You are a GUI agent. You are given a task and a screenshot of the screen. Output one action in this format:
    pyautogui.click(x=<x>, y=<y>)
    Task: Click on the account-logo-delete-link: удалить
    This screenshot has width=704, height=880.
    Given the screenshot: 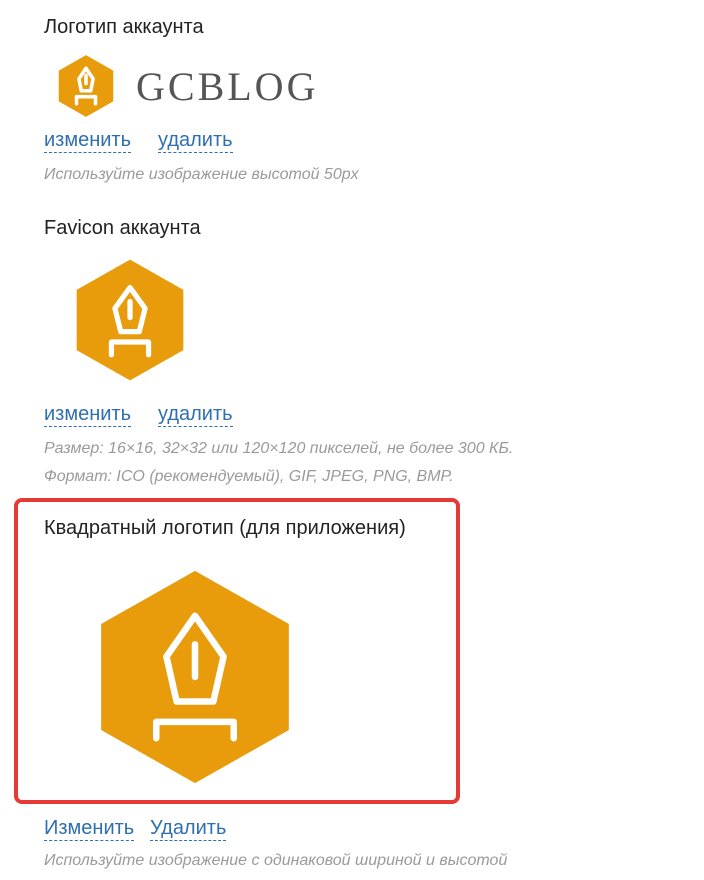 What is the action you would take?
    pyautogui.click(x=195, y=140)
    